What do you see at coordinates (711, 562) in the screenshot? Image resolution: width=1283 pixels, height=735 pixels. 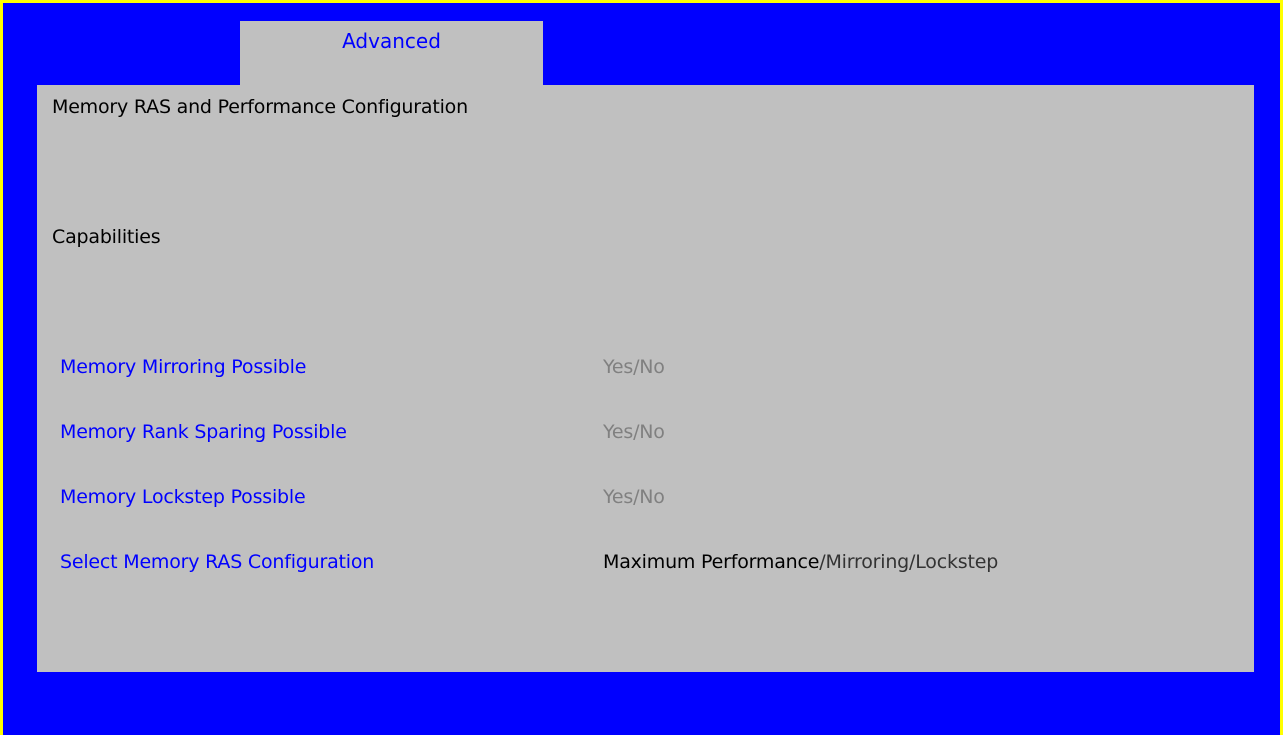 I see `selected-ras-option: Maximum Performance` at bounding box center [711, 562].